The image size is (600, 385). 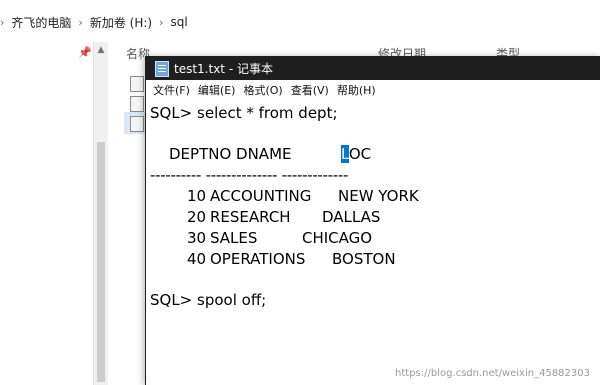 I want to click on scroll-thumb, so click(x=101, y=262).